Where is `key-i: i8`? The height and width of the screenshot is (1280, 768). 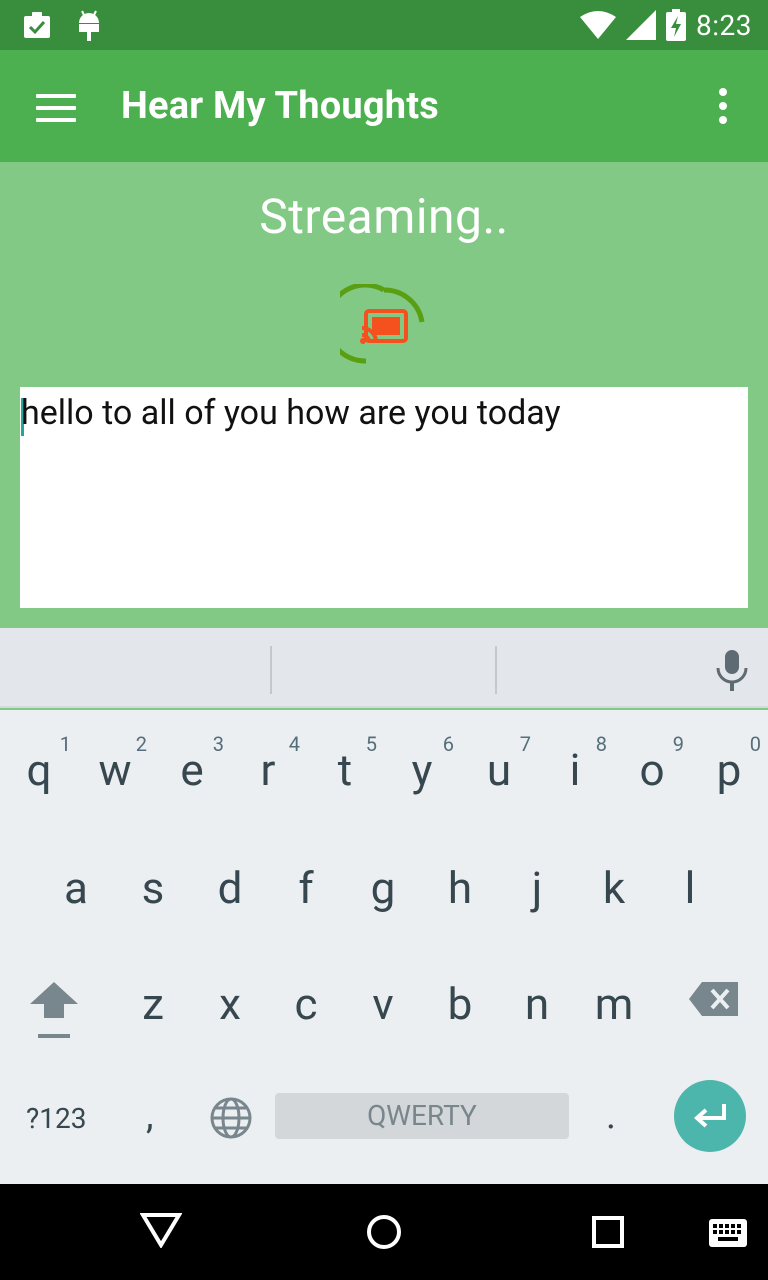
key-i: i8 is located at coordinates (575, 764).